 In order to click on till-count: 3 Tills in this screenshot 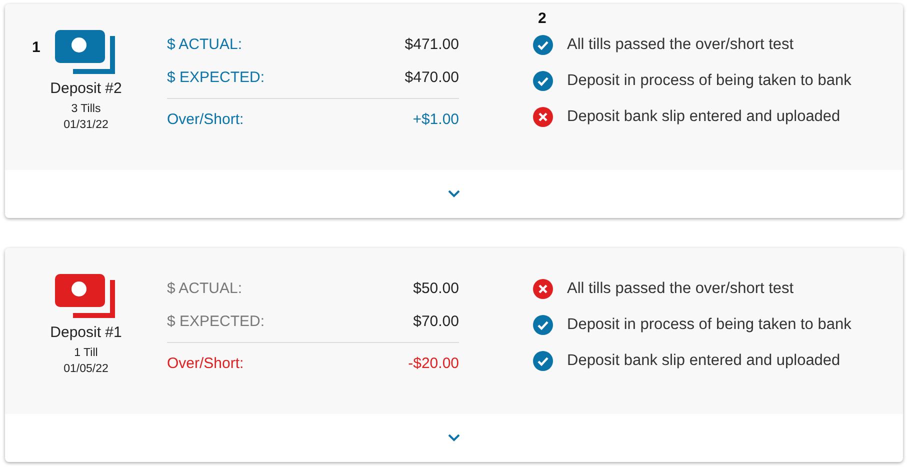, I will do `click(86, 109)`.